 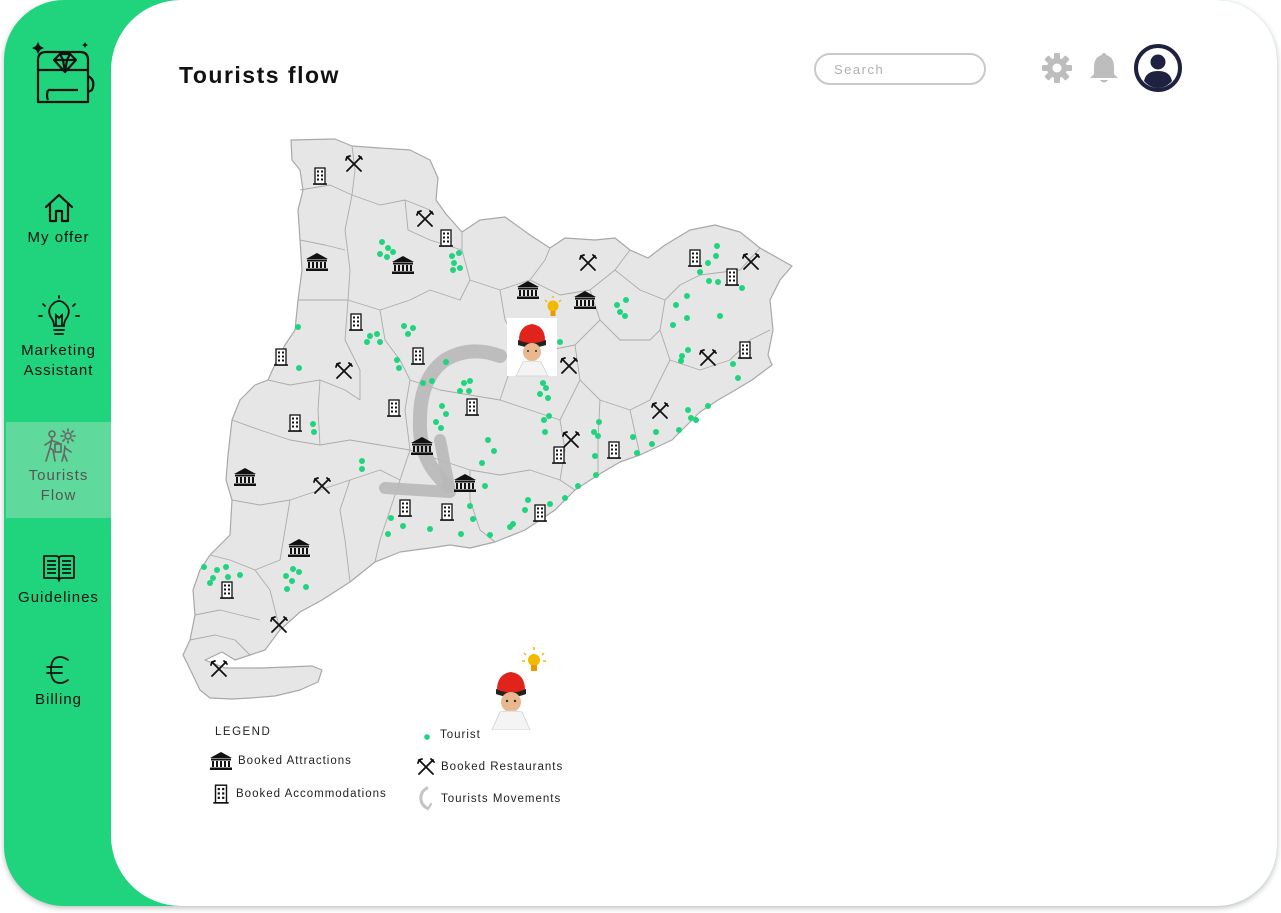 I want to click on sidebar-item-tourists-flow: Tourists Flow, so click(x=58, y=470).